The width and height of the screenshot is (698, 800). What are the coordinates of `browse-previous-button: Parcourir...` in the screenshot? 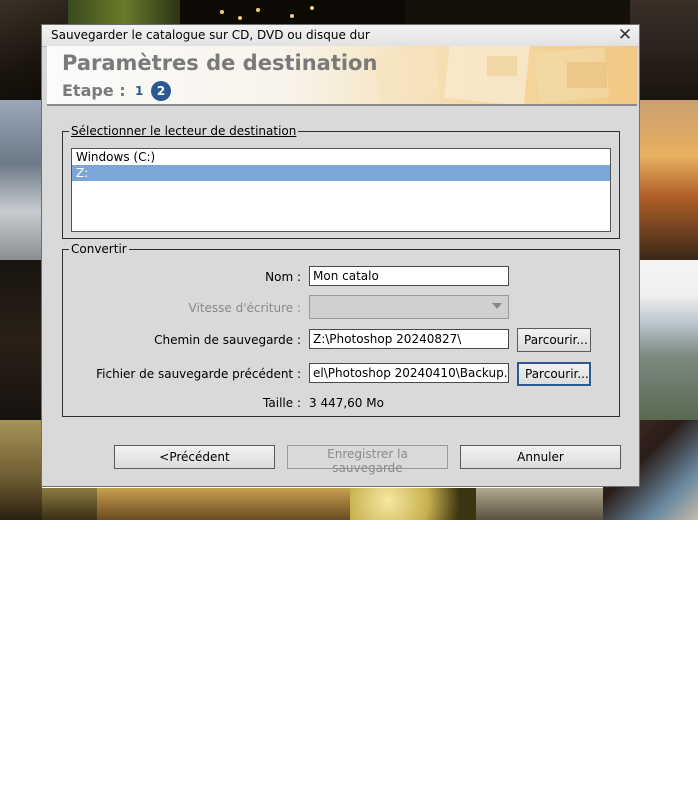 It's located at (554, 374).